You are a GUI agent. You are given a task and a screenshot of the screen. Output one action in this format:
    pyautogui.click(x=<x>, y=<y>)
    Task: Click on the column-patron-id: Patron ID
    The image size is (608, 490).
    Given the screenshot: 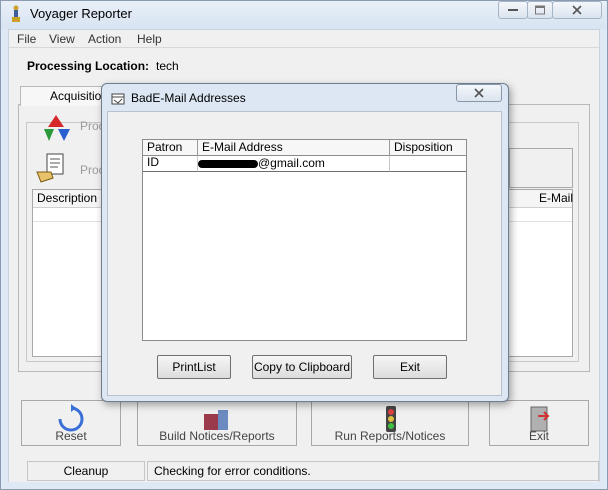 What is the action you would take?
    pyautogui.click(x=170, y=154)
    